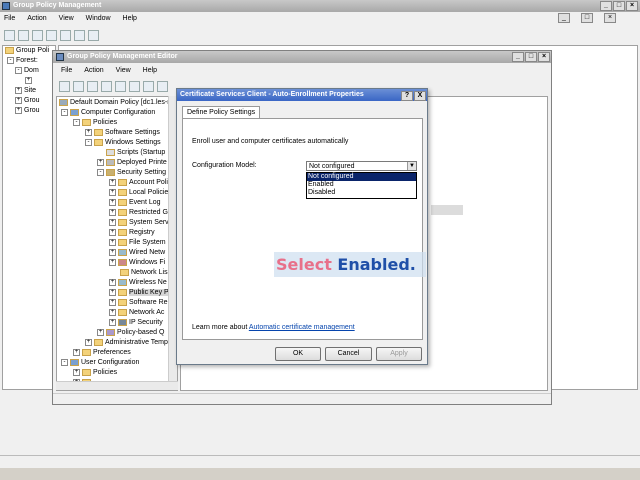 Image resolution: width=640 pixels, height=480 pixels. Describe the element at coordinates (150, 70) in the screenshot. I see `editor-menu-help: Help` at that location.